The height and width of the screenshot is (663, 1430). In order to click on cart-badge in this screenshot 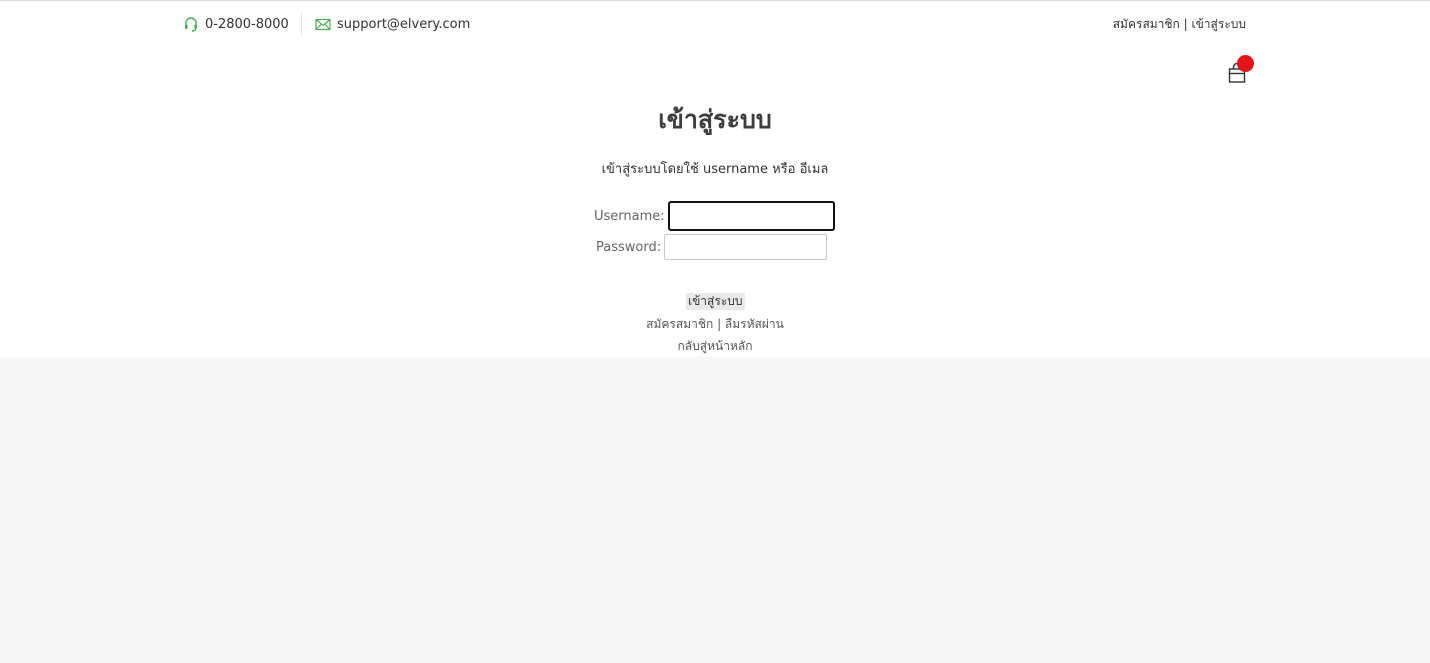, I will do `click(1245, 63)`.